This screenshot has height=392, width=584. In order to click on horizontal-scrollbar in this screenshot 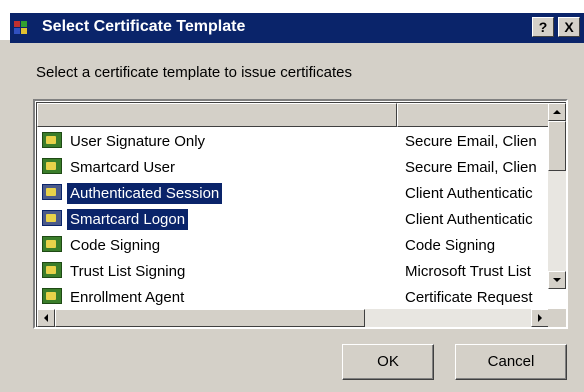, I will do `click(293, 318)`.